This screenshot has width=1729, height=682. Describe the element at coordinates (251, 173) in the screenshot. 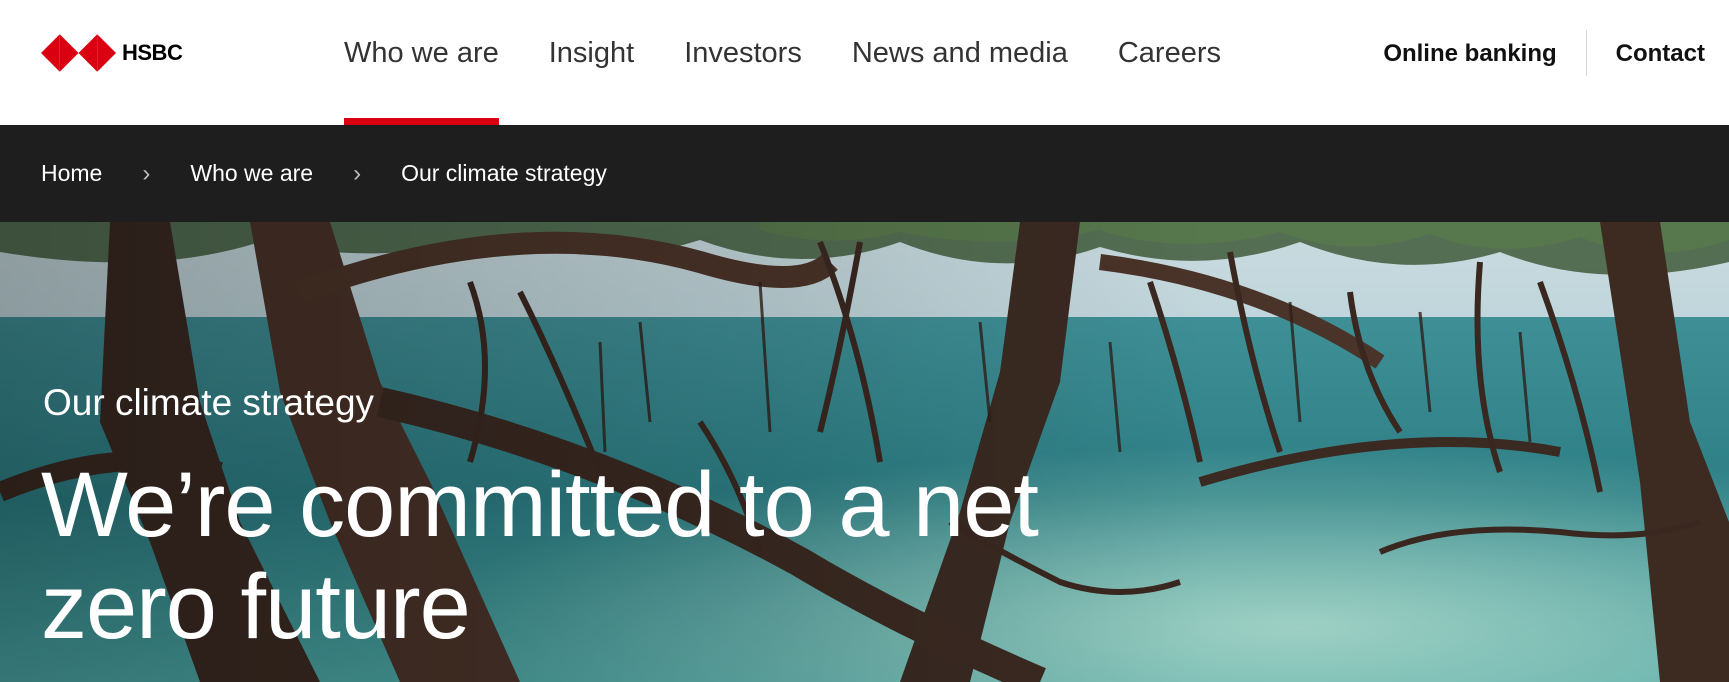

I see `breadcrumb-who-we-are: Who we are` at that location.